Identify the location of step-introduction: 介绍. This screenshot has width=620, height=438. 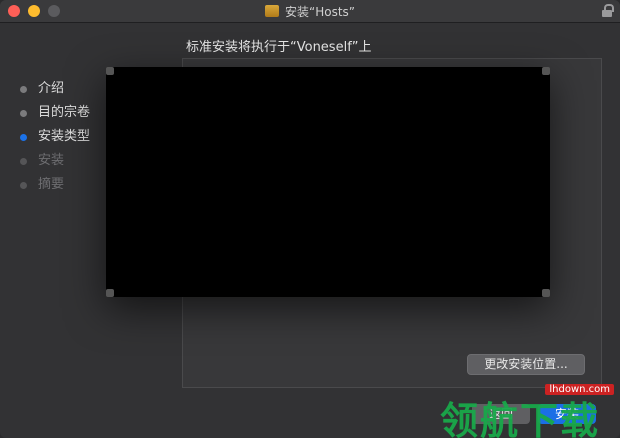
(55, 92).